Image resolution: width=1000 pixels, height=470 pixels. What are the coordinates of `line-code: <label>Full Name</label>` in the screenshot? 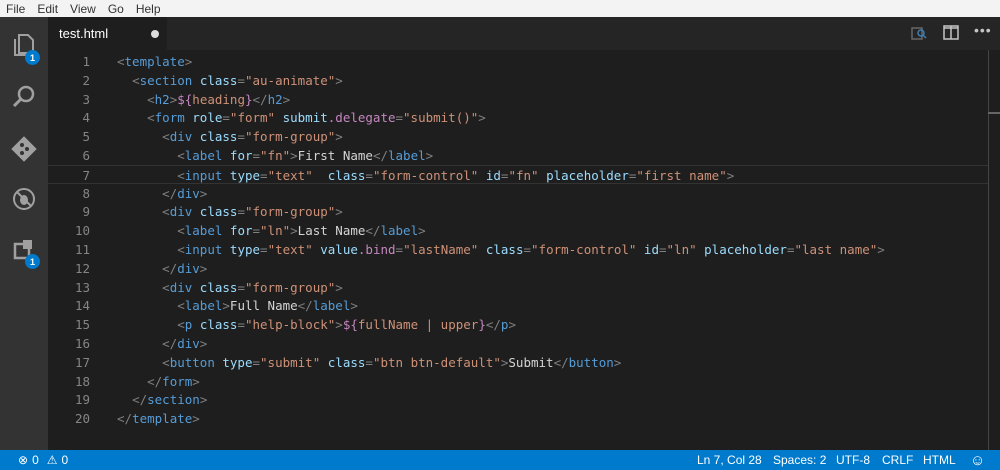 It's located at (237, 305).